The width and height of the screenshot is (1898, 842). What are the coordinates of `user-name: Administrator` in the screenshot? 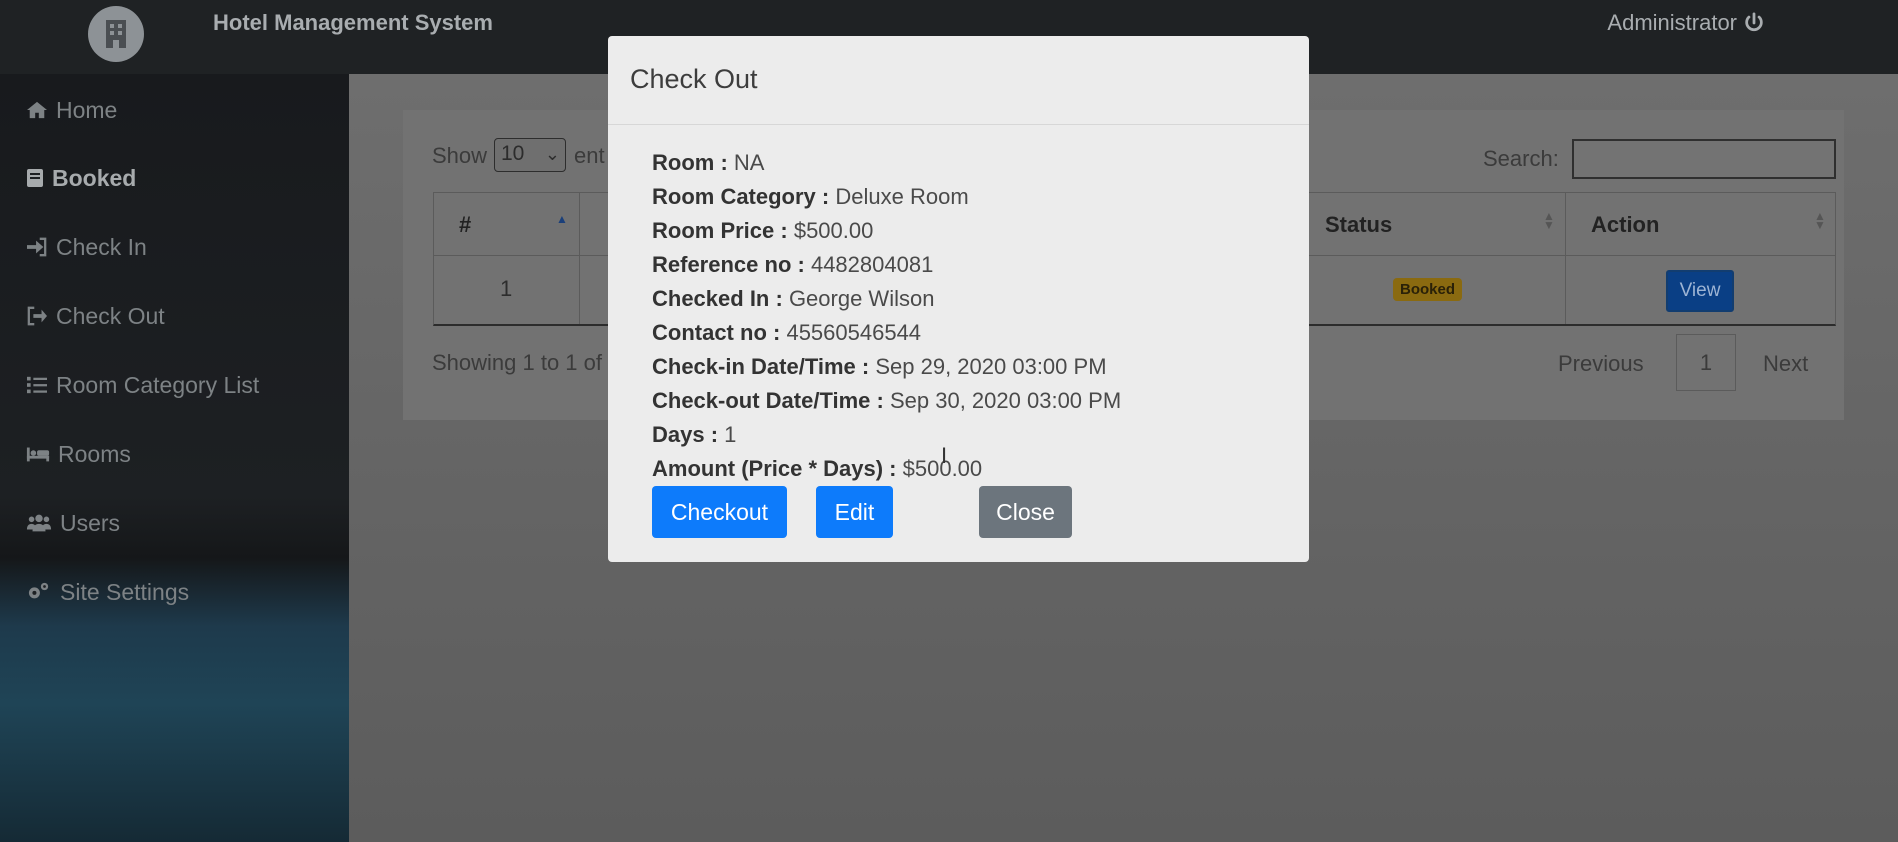 It's located at (1672, 22).